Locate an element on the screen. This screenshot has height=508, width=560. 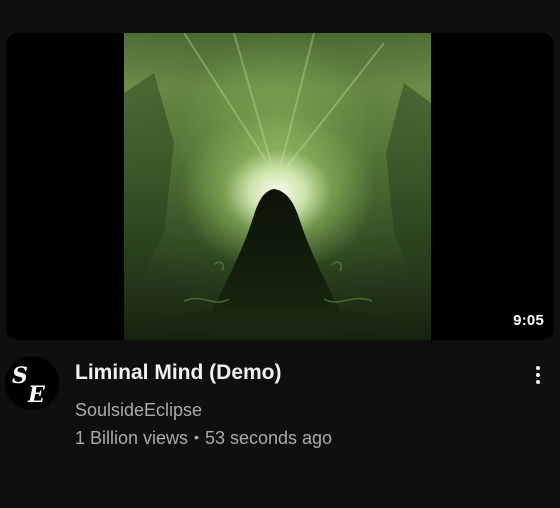
video-metadata: 1 Billion views • 53 seconds ago is located at coordinates (203, 438).